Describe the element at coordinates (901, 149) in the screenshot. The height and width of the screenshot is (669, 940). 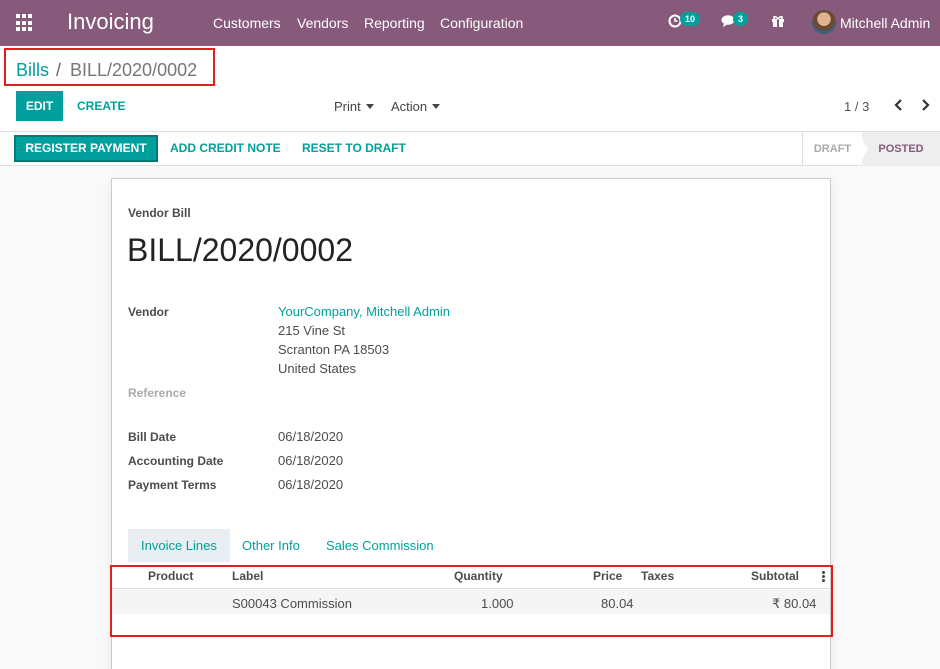
I see `stage-posted: POSTED` at that location.